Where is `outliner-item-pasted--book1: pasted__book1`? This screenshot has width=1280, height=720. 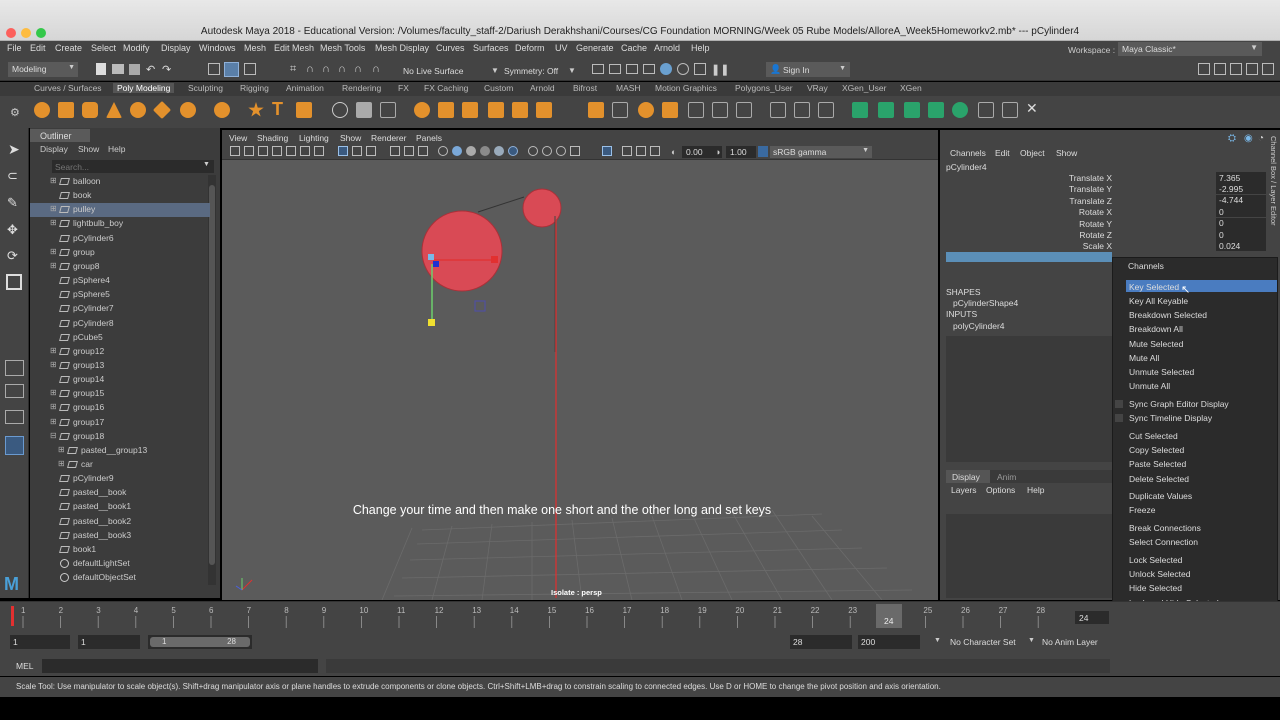
outliner-item-pasted--book1: pasted__book1 is located at coordinates (120, 507).